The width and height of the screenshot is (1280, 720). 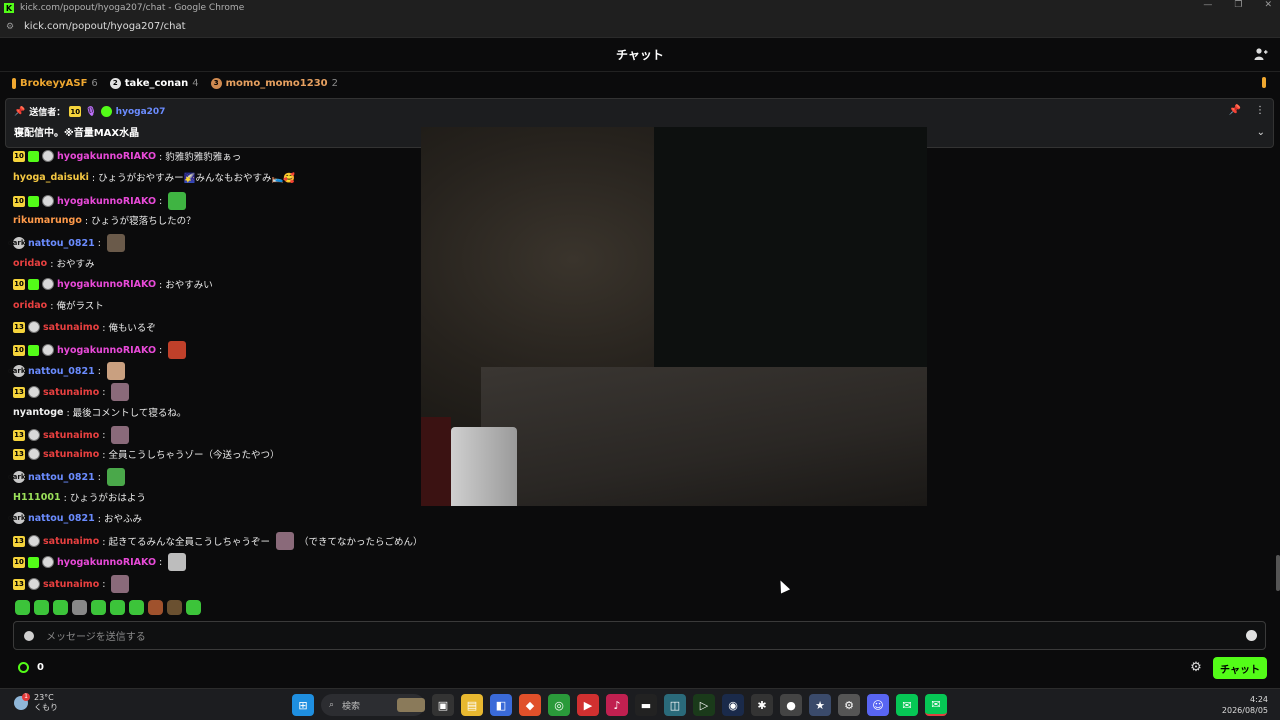 What do you see at coordinates (58, 305) in the screenshot?
I see `chat-message: oridao: 俺がラスト` at bounding box center [58, 305].